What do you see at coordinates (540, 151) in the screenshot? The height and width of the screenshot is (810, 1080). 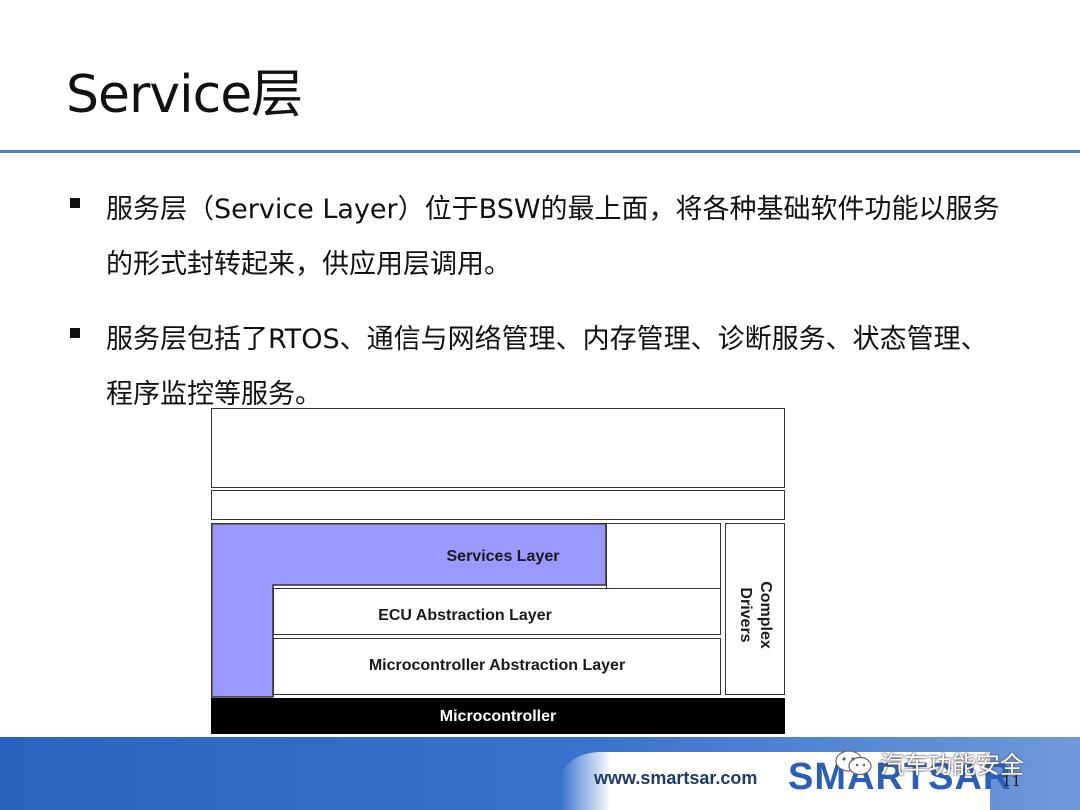 I see `title-divider` at bounding box center [540, 151].